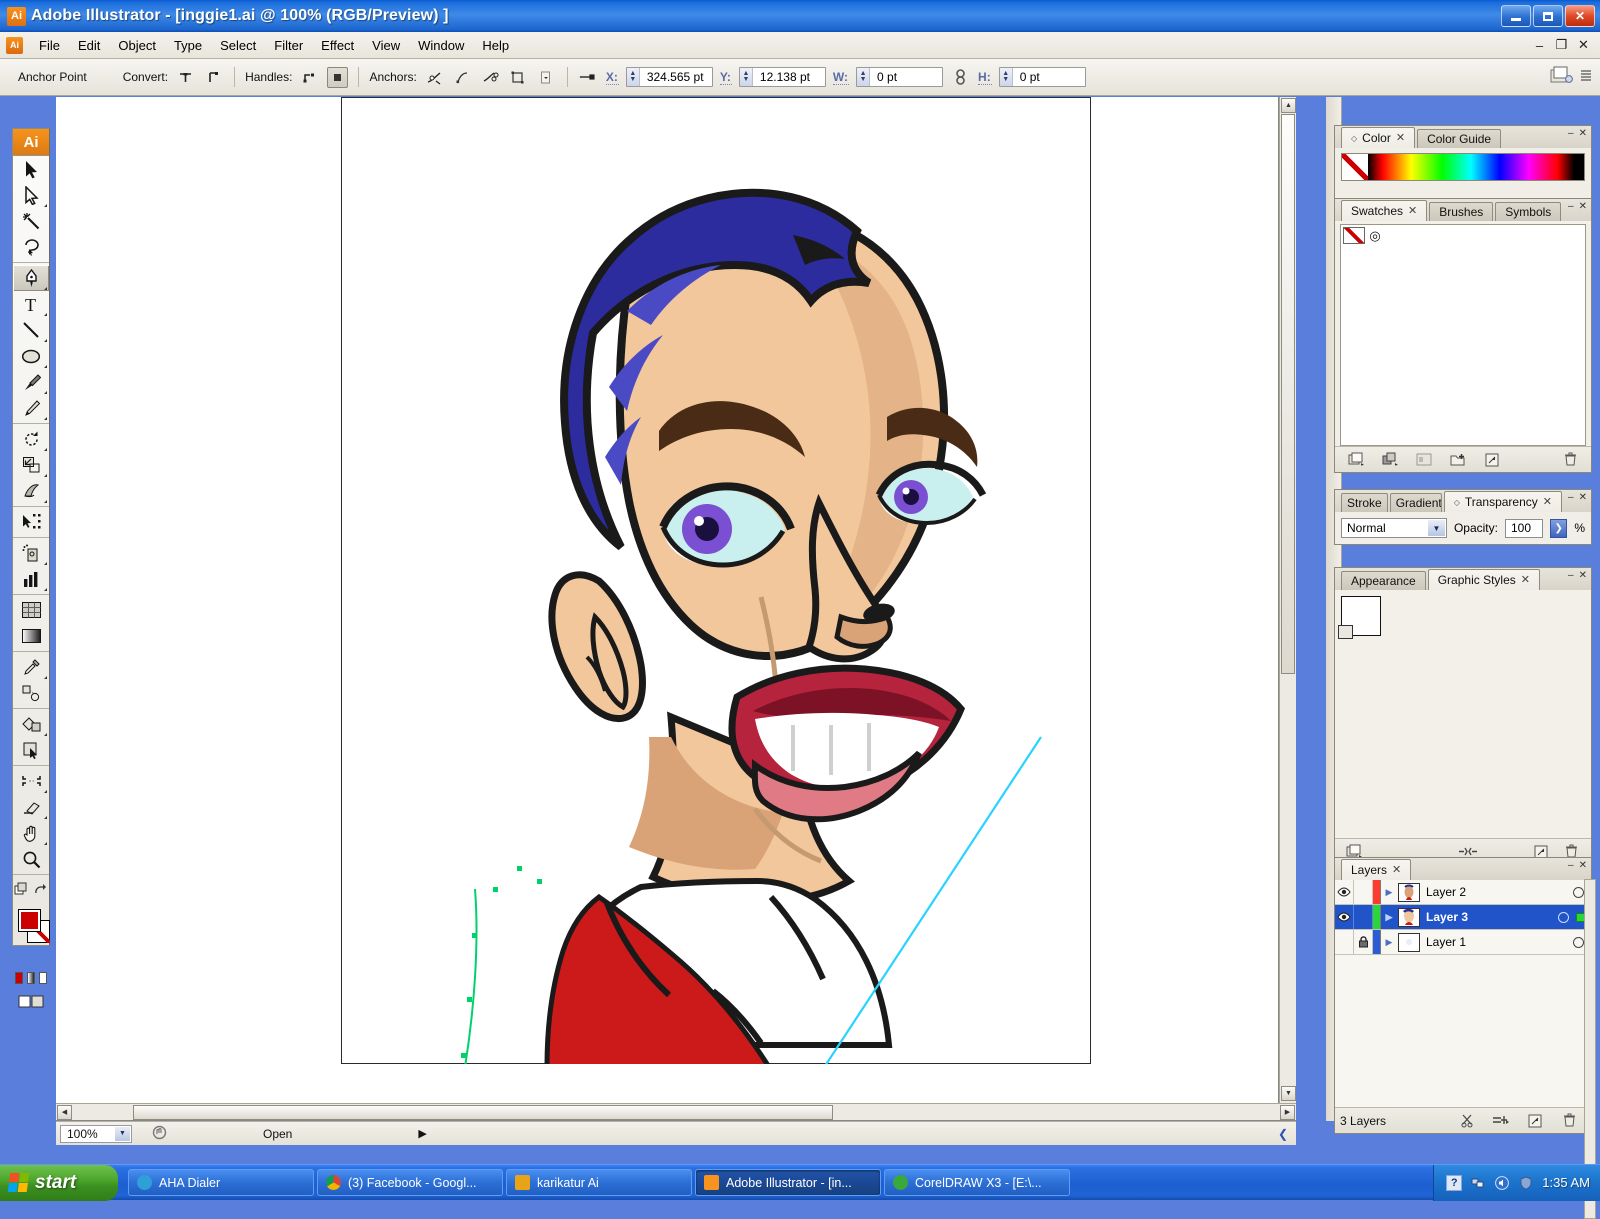 This screenshot has width=1600, height=1219. What do you see at coordinates (31, 781) in the screenshot?
I see `slice-tool` at bounding box center [31, 781].